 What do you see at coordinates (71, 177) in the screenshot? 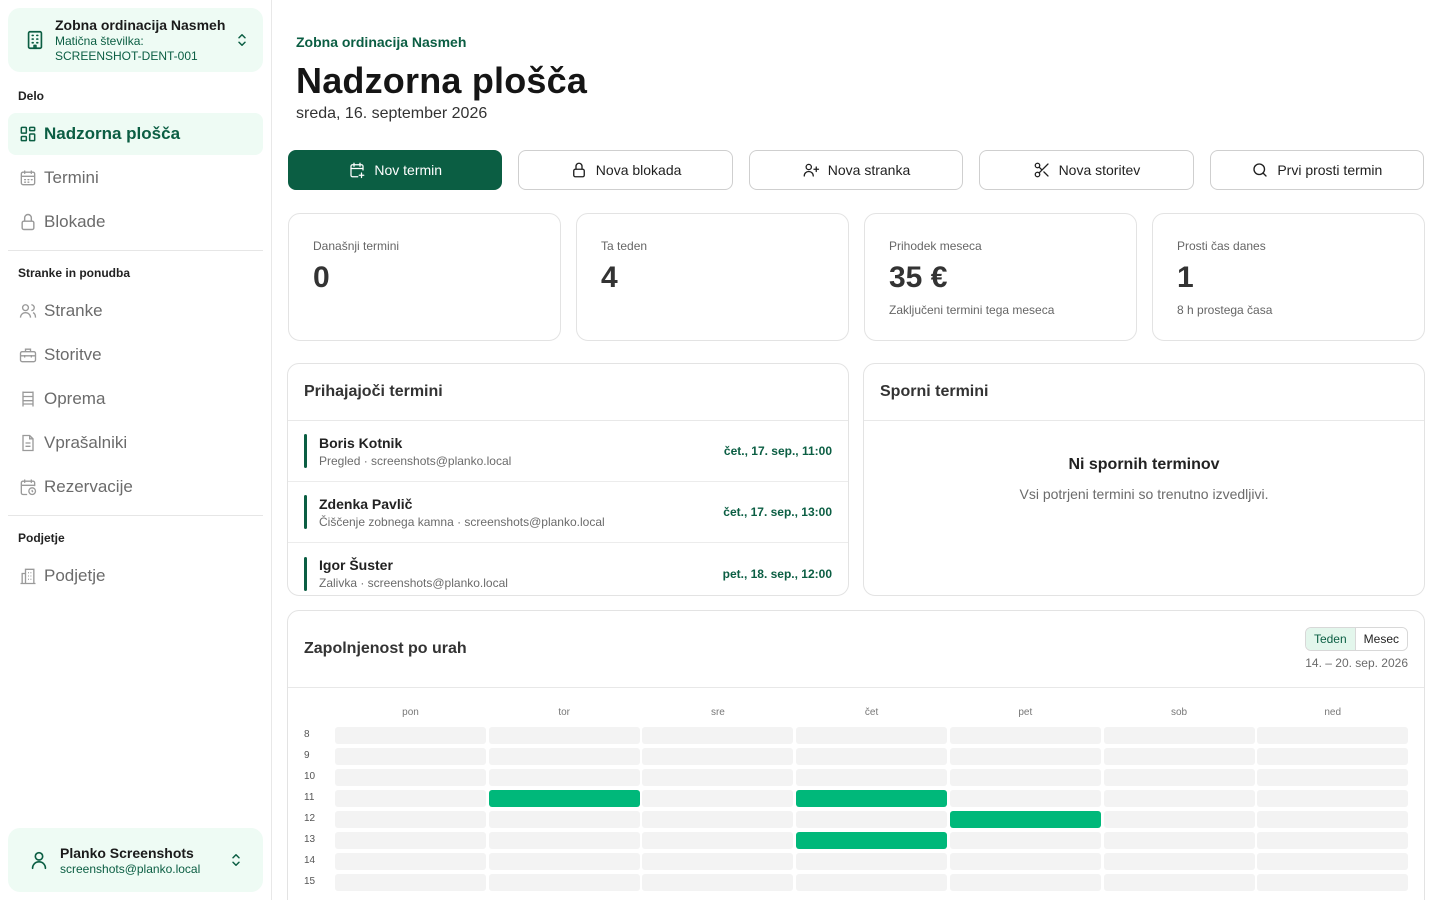
I see `sidebar-item-label: Termini` at bounding box center [71, 177].